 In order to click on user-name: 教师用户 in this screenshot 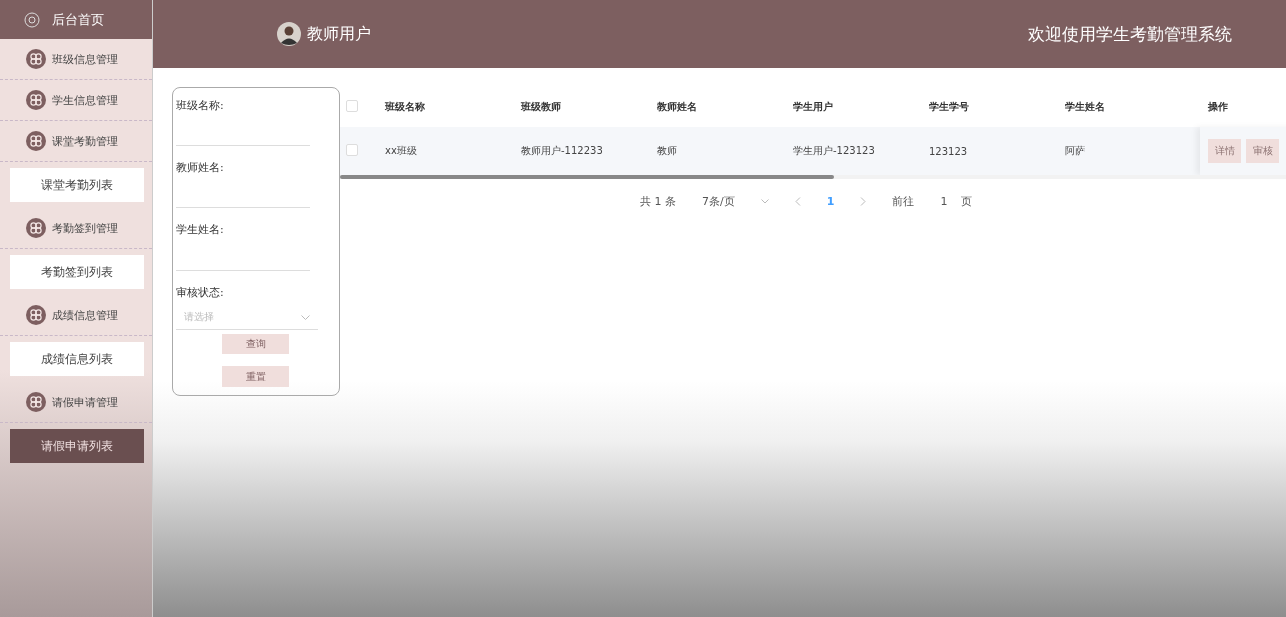, I will do `click(339, 34)`.